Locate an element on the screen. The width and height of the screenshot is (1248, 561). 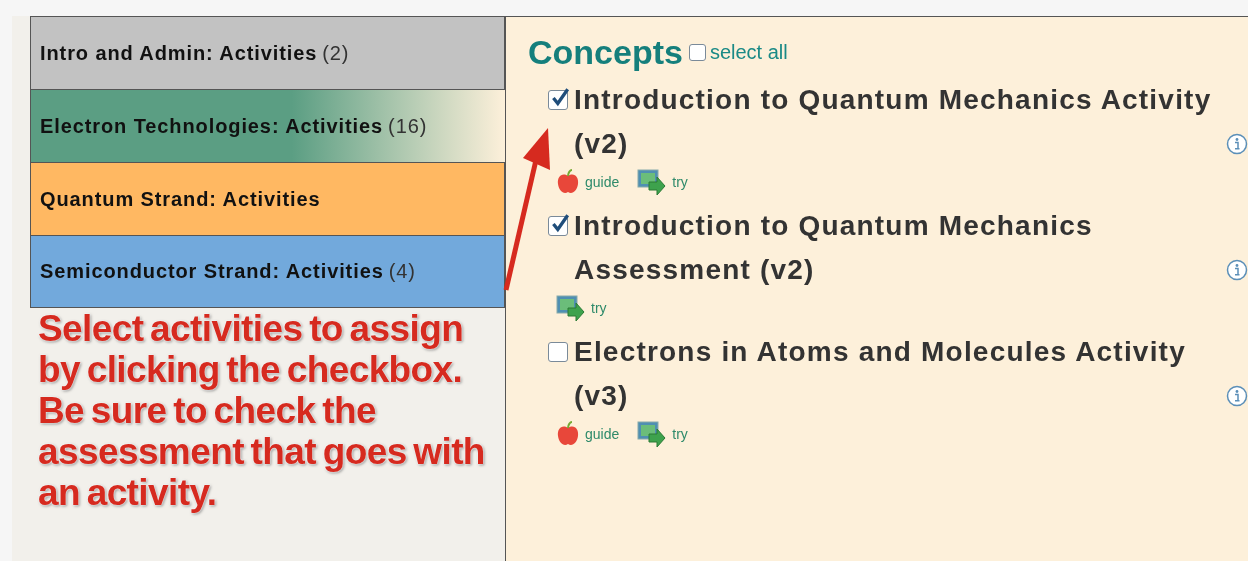
activity-title: Introduction to Quantum Mechanics Activity (v2) is located at coordinates (893, 122).